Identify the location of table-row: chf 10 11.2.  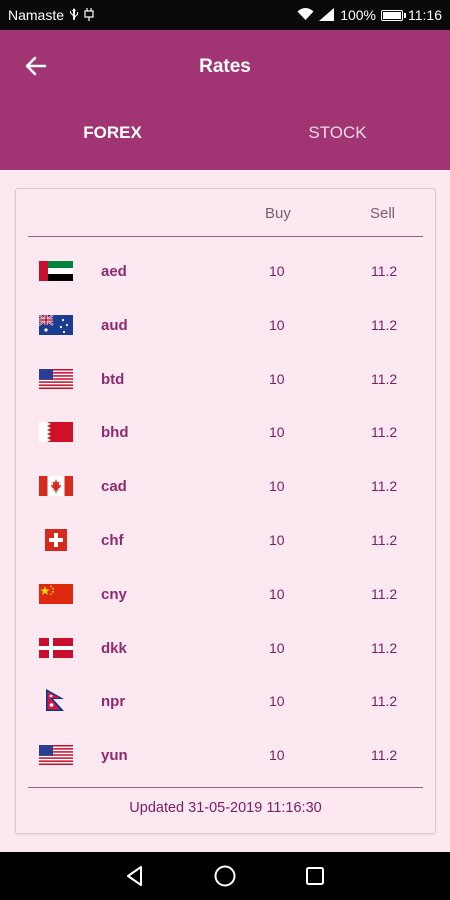
(225, 540).